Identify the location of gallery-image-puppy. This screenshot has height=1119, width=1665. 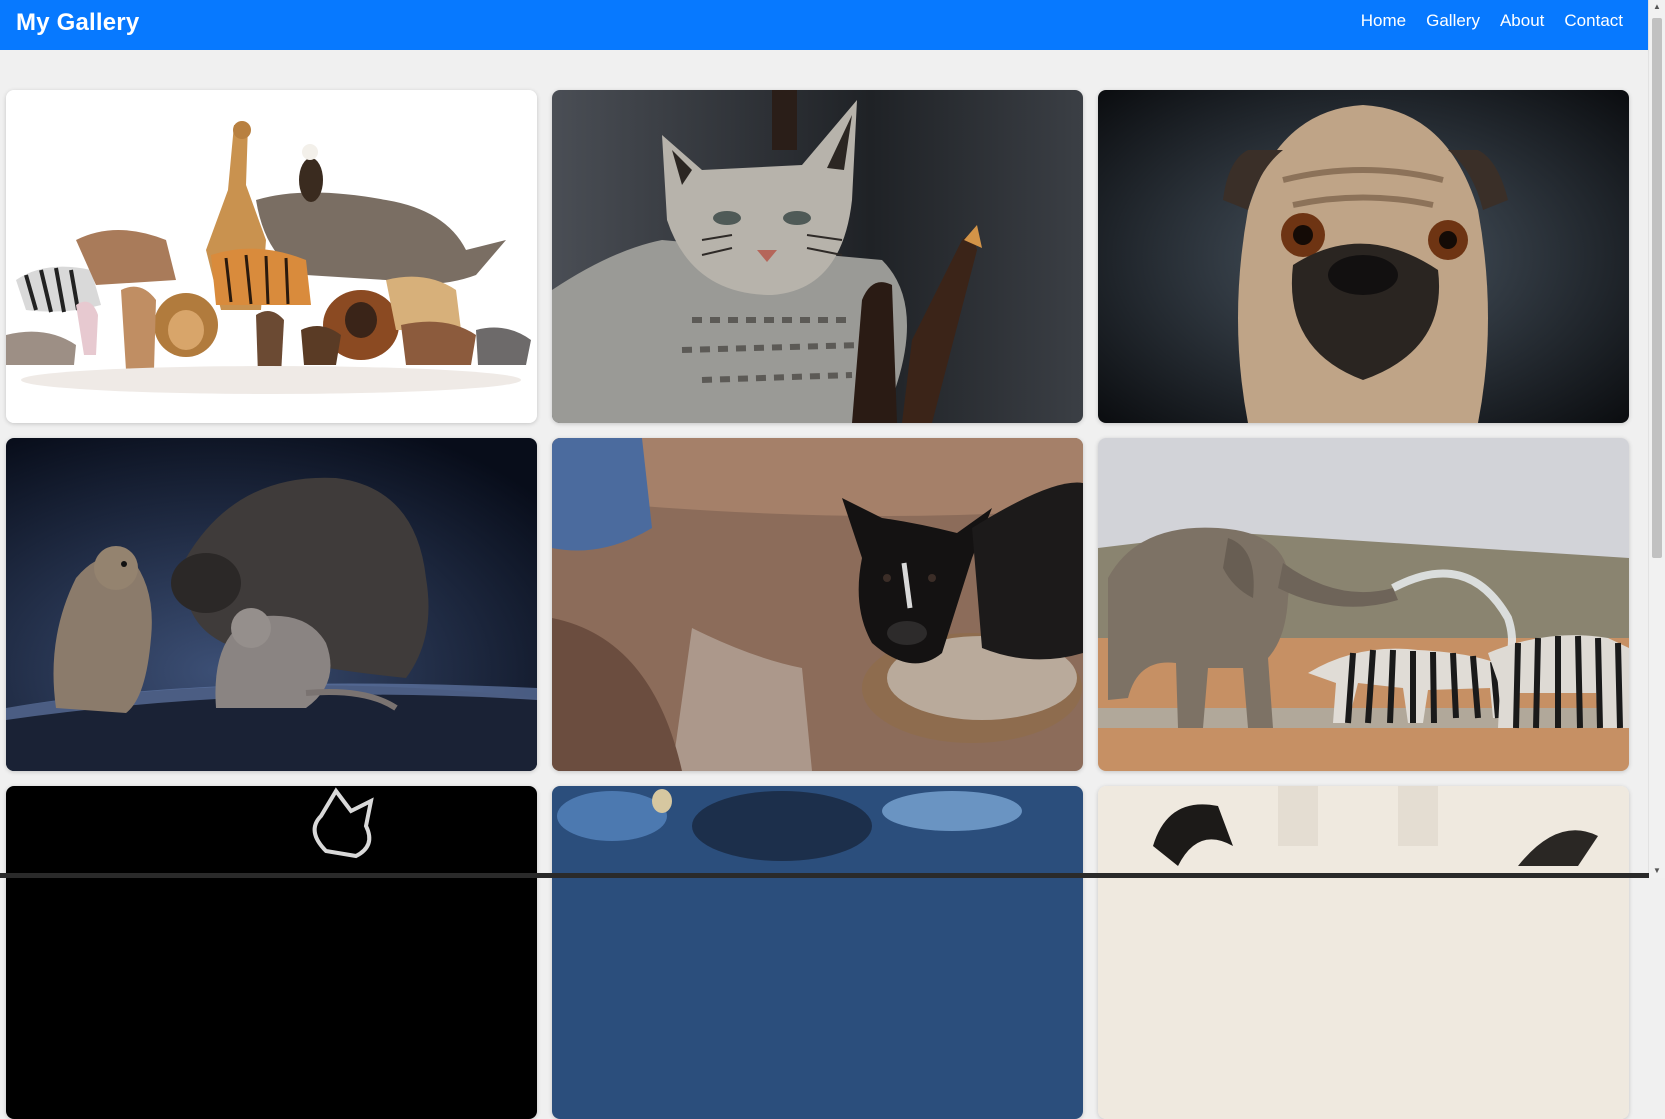
(817, 604).